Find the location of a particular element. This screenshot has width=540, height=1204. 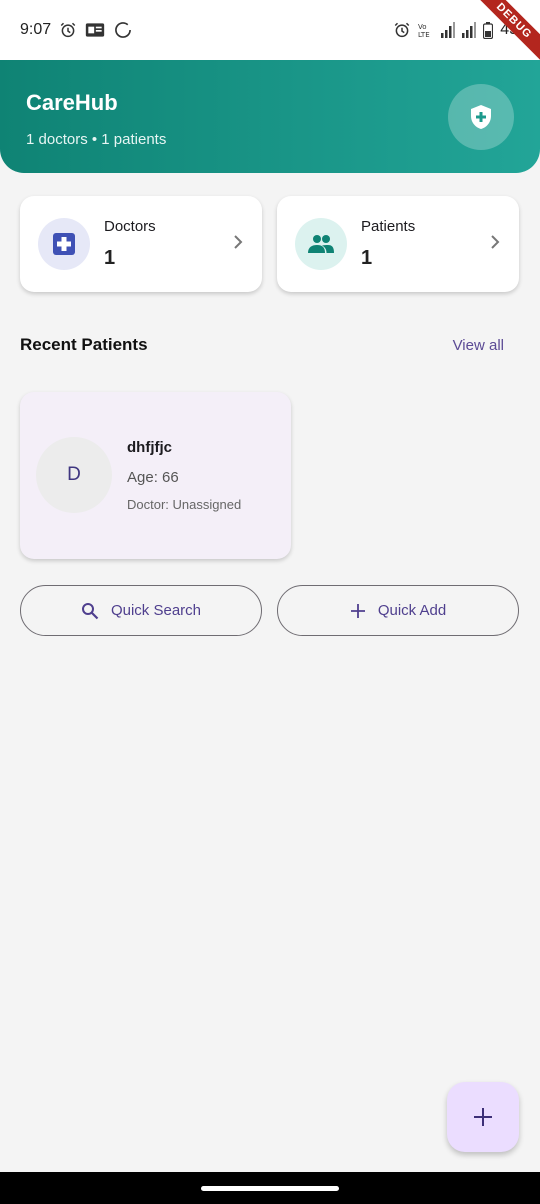

doctors-stat-text: Doctors 1 is located at coordinates (168, 244).